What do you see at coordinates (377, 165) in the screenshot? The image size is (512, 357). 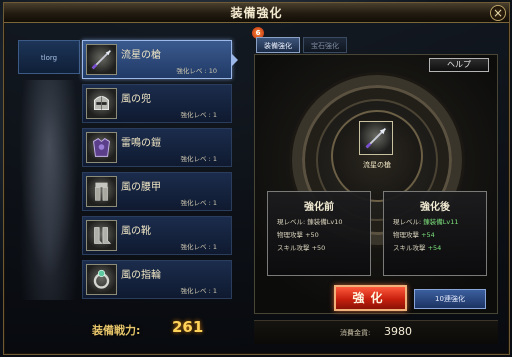 I see `selected-item-name: 流星の槍` at bounding box center [377, 165].